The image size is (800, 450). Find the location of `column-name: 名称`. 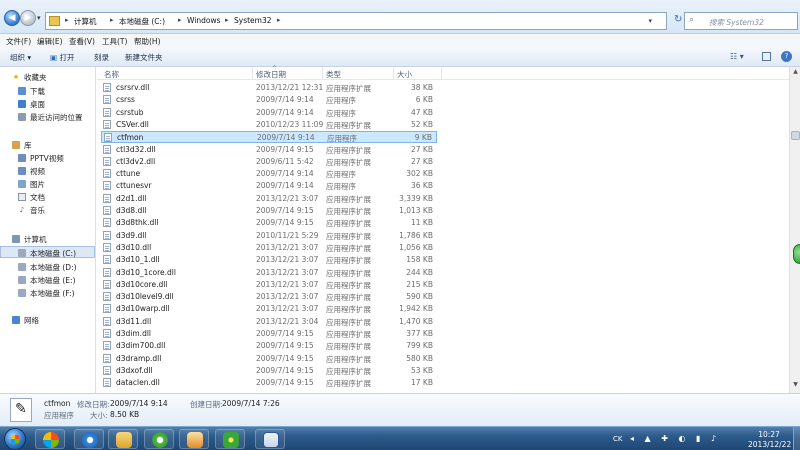

column-name: 名称 is located at coordinates (111, 74).